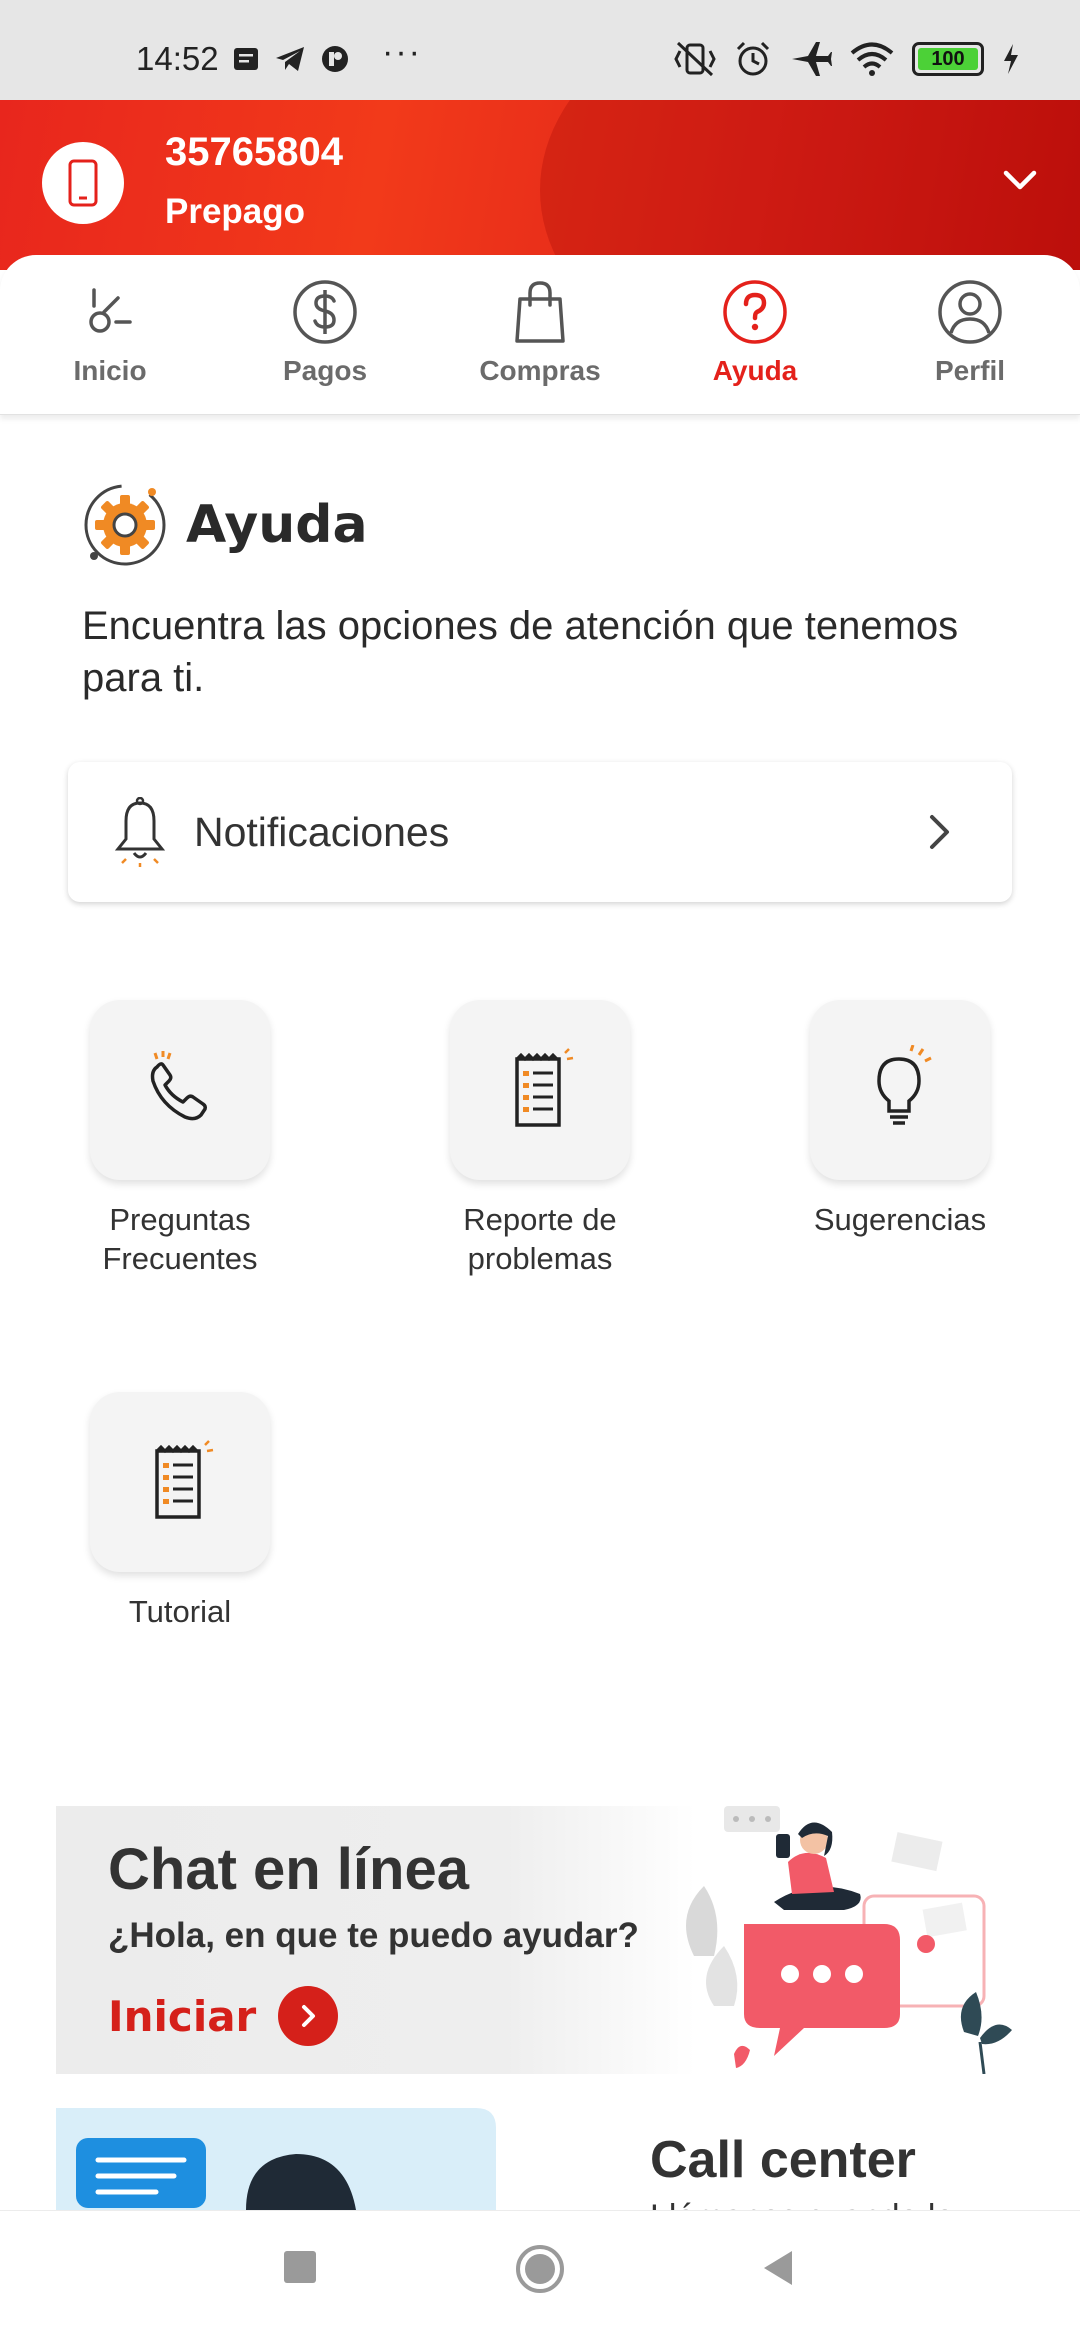 This screenshot has width=1080, height=2340. Describe the element at coordinates (180, 1258) in the screenshot. I see `option-label-line2: Frecuentes` at that location.